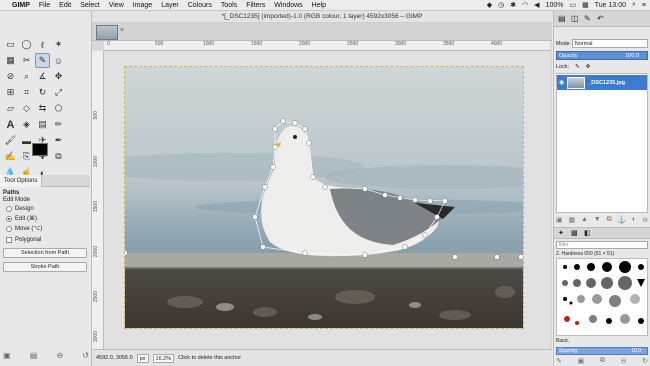  I want to click on layers-tab-icon: ▤, so click(562, 18).